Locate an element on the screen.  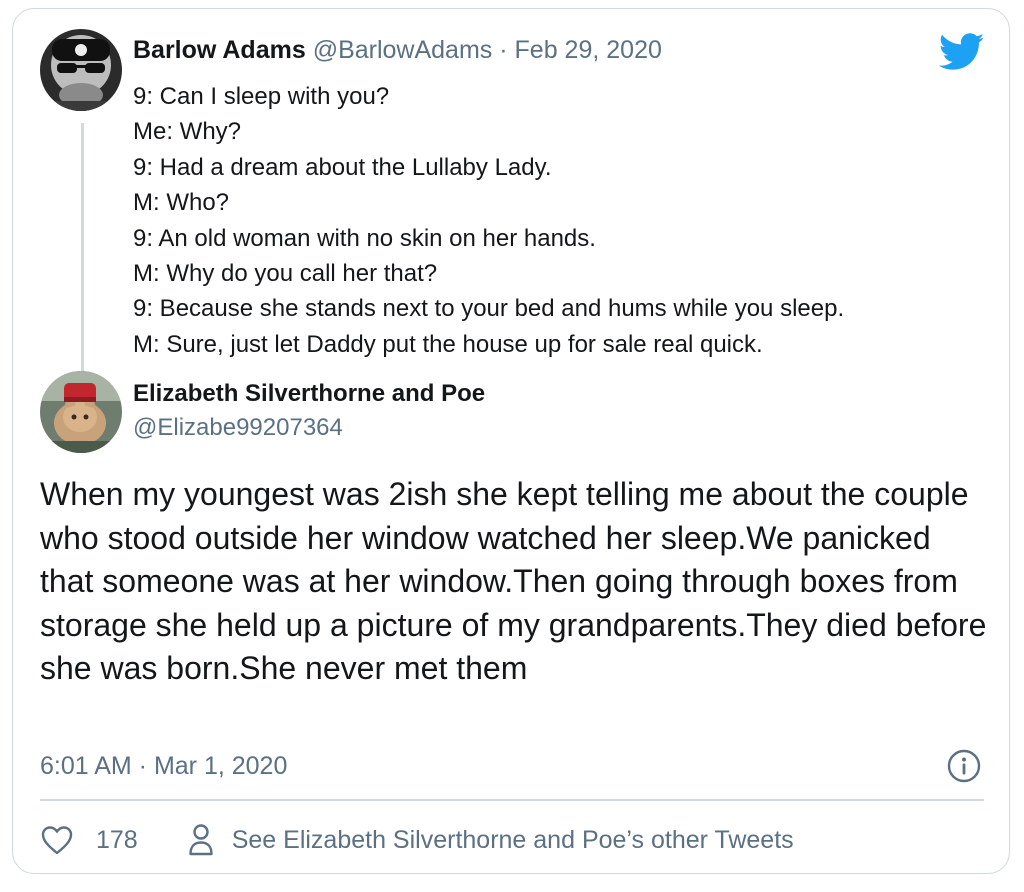
thread-line is located at coordinates (82, 248).